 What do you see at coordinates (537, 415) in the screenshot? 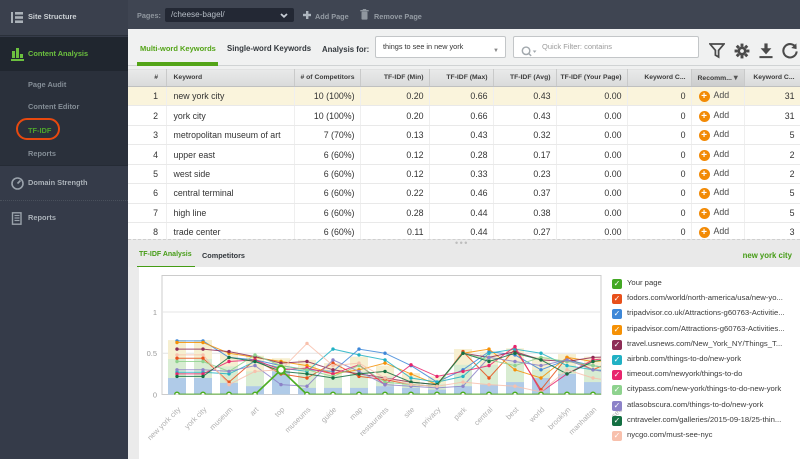
I see `svg-text: world` at bounding box center [537, 415].